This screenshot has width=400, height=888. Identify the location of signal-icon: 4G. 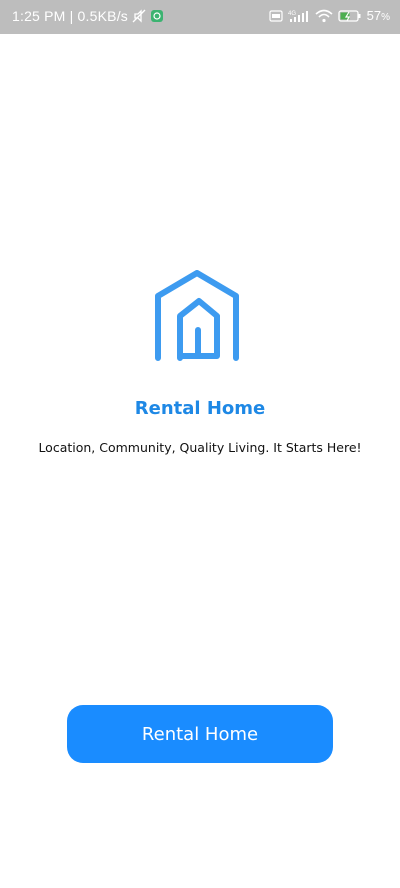
(298, 16).